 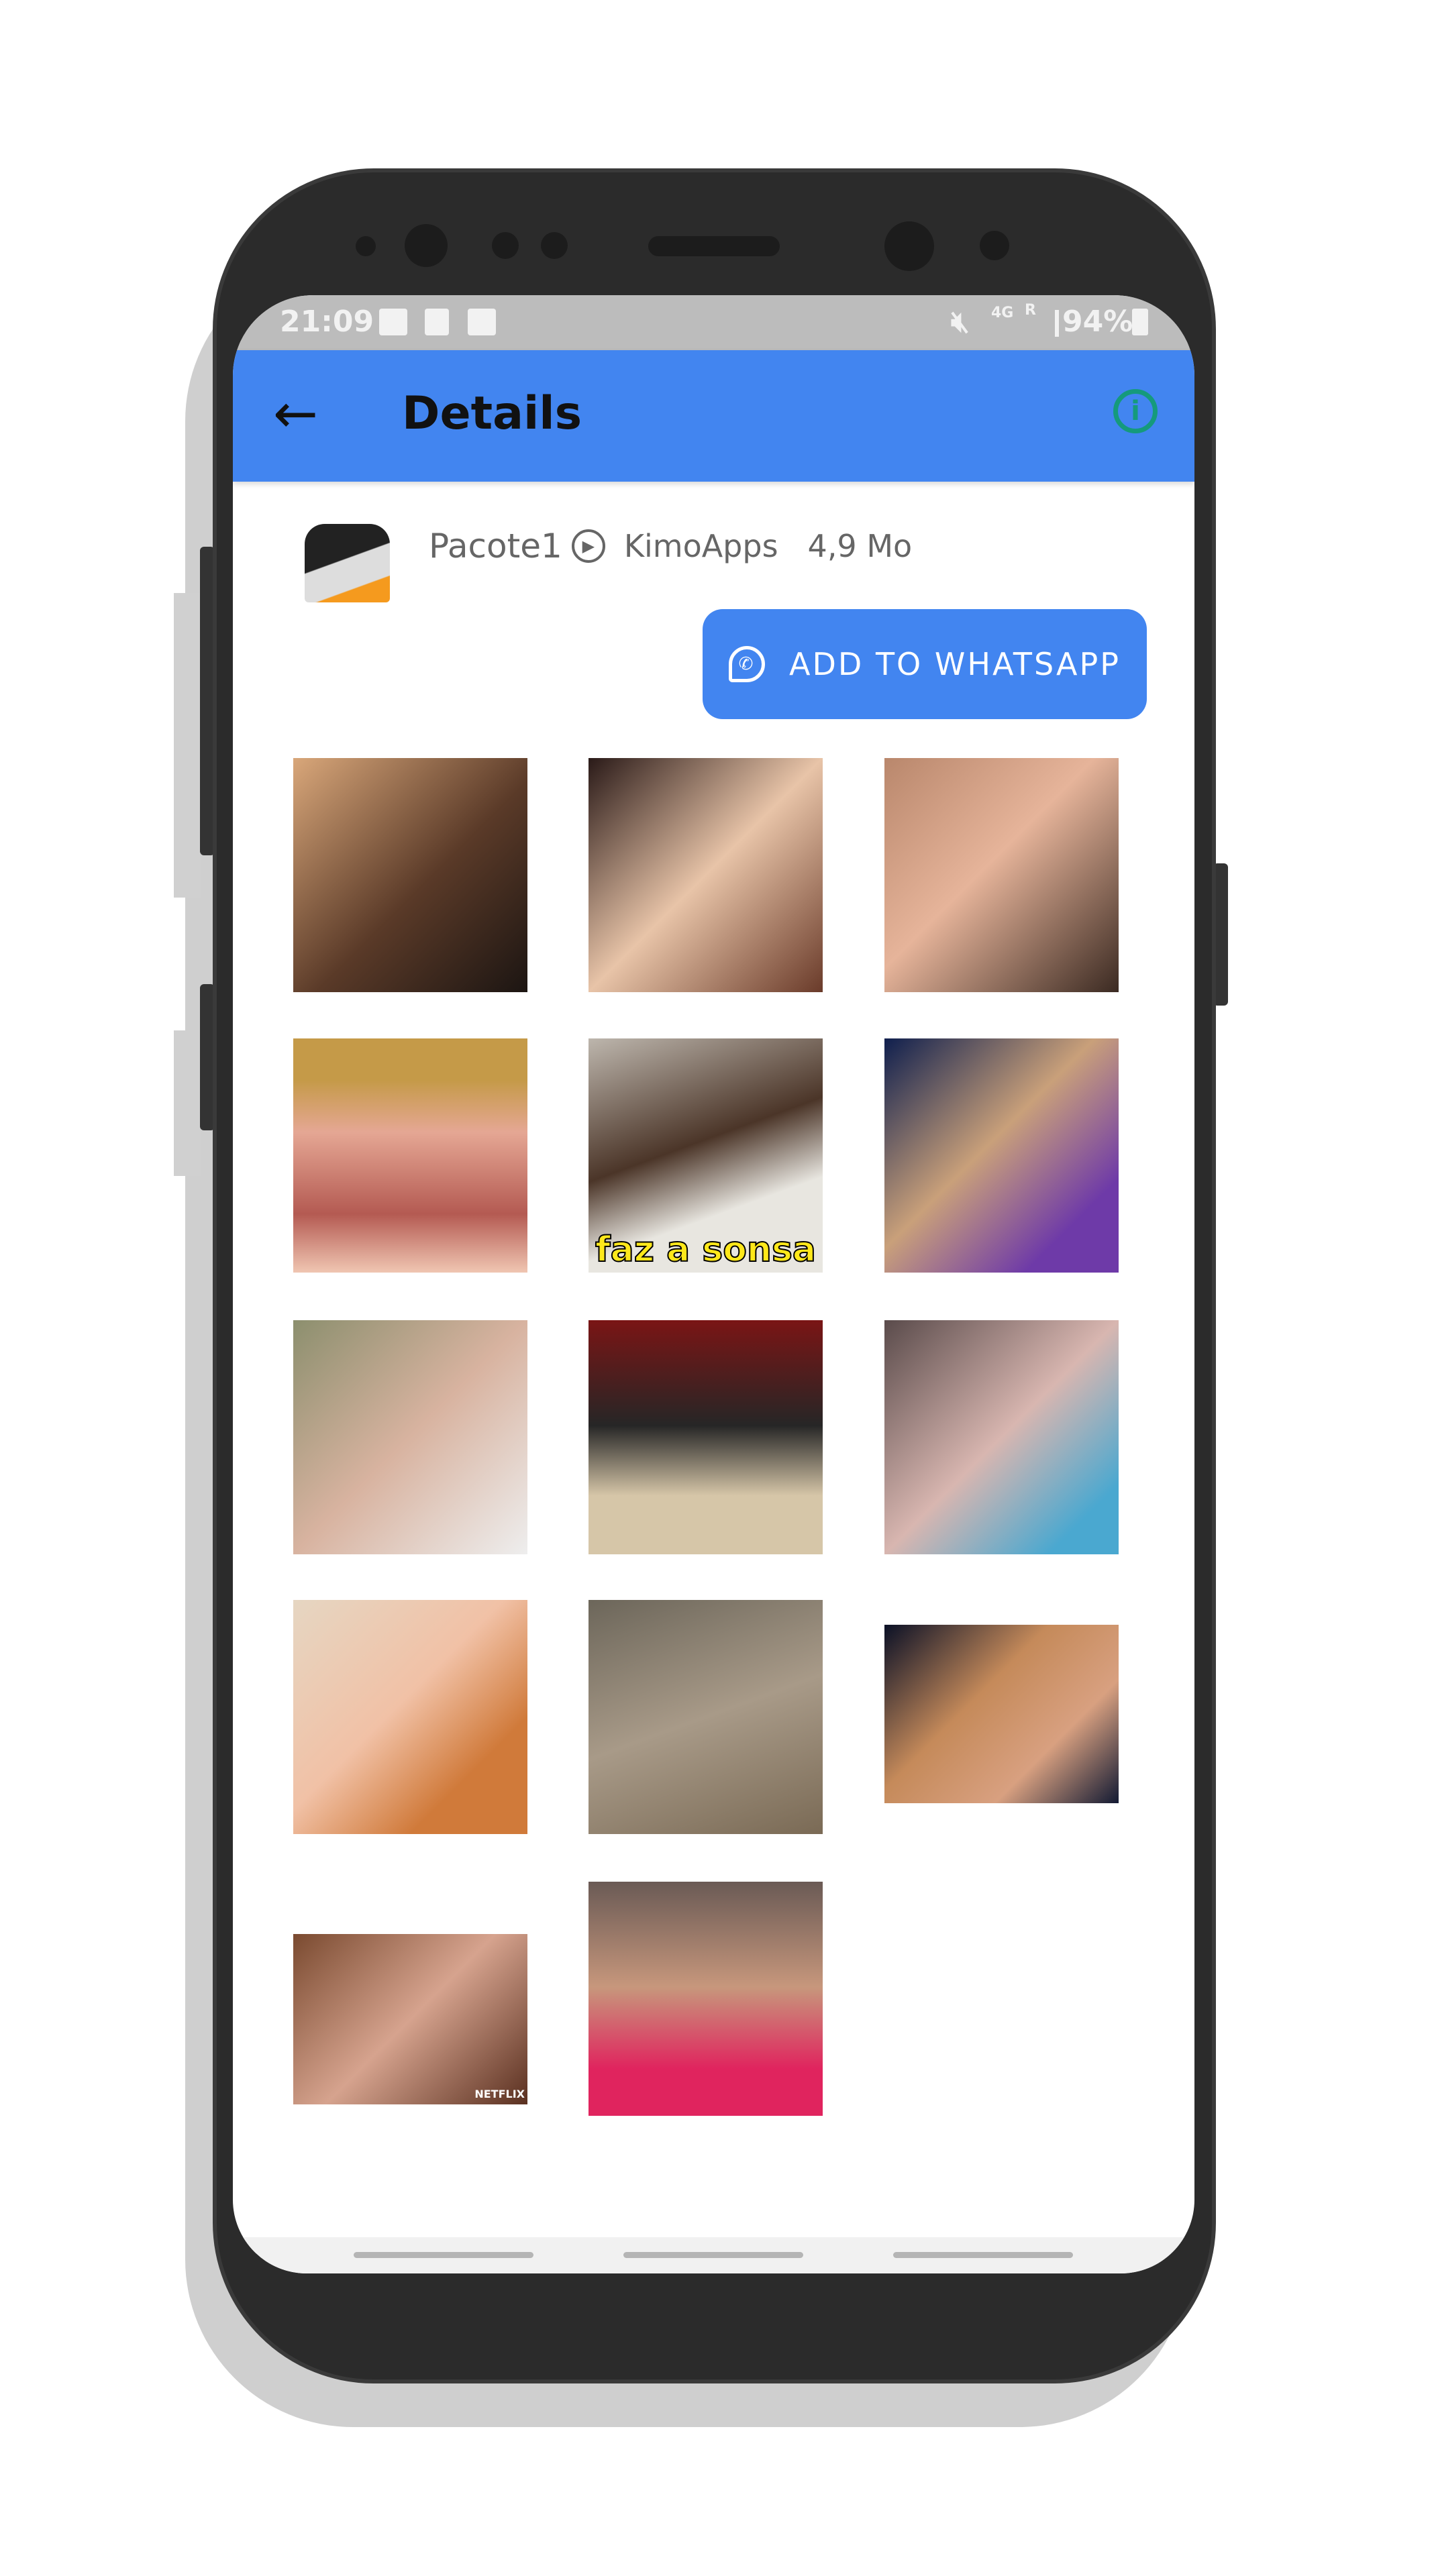 I want to click on add-button-label: ADD TO WHATSAPP, so click(x=955, y=664).